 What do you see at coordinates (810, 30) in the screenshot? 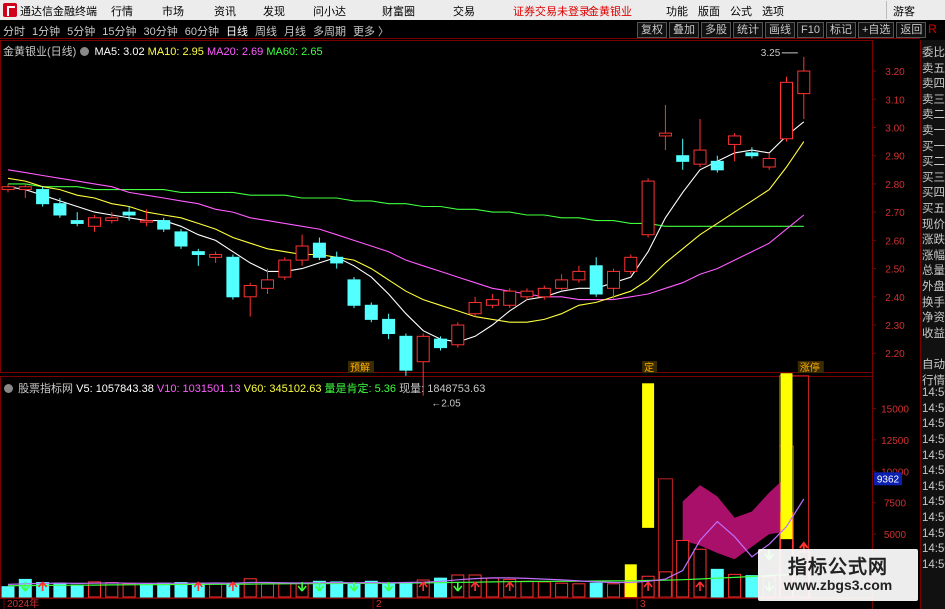
I see `tool-button-5: F10` at bounding box center [810, 30].